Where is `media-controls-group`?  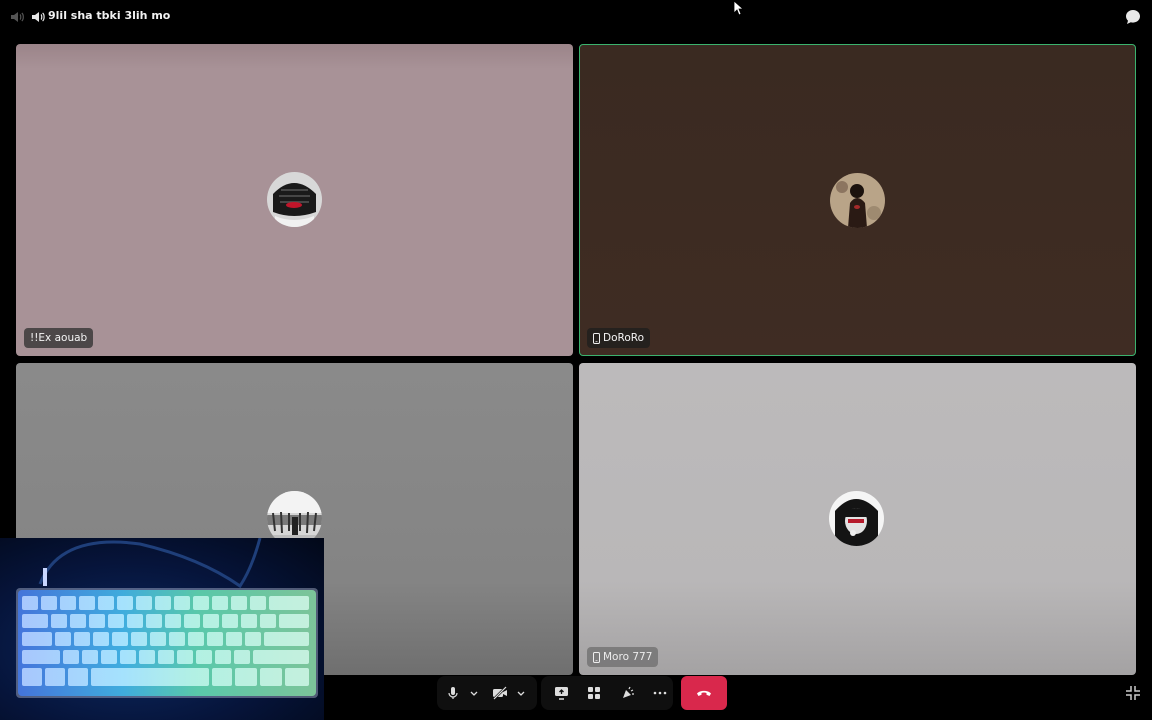
media-controls-group is located at coordinates (487, 693).